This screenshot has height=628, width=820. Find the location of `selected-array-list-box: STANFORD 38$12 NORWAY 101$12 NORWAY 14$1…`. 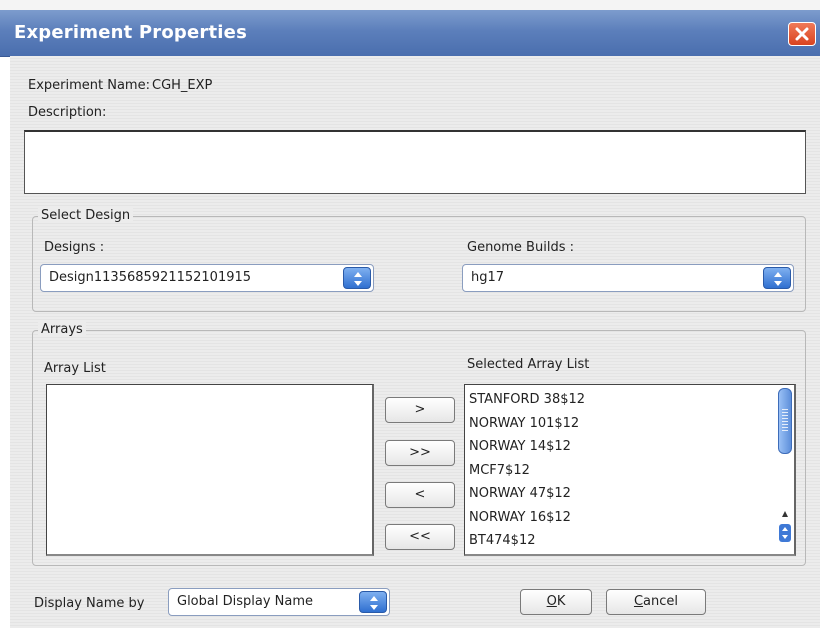

selected-array-list-box: STANFORD 38$12 NORWAY 101$12 NORWAY 14$1… is located at coordinates (630, 470).